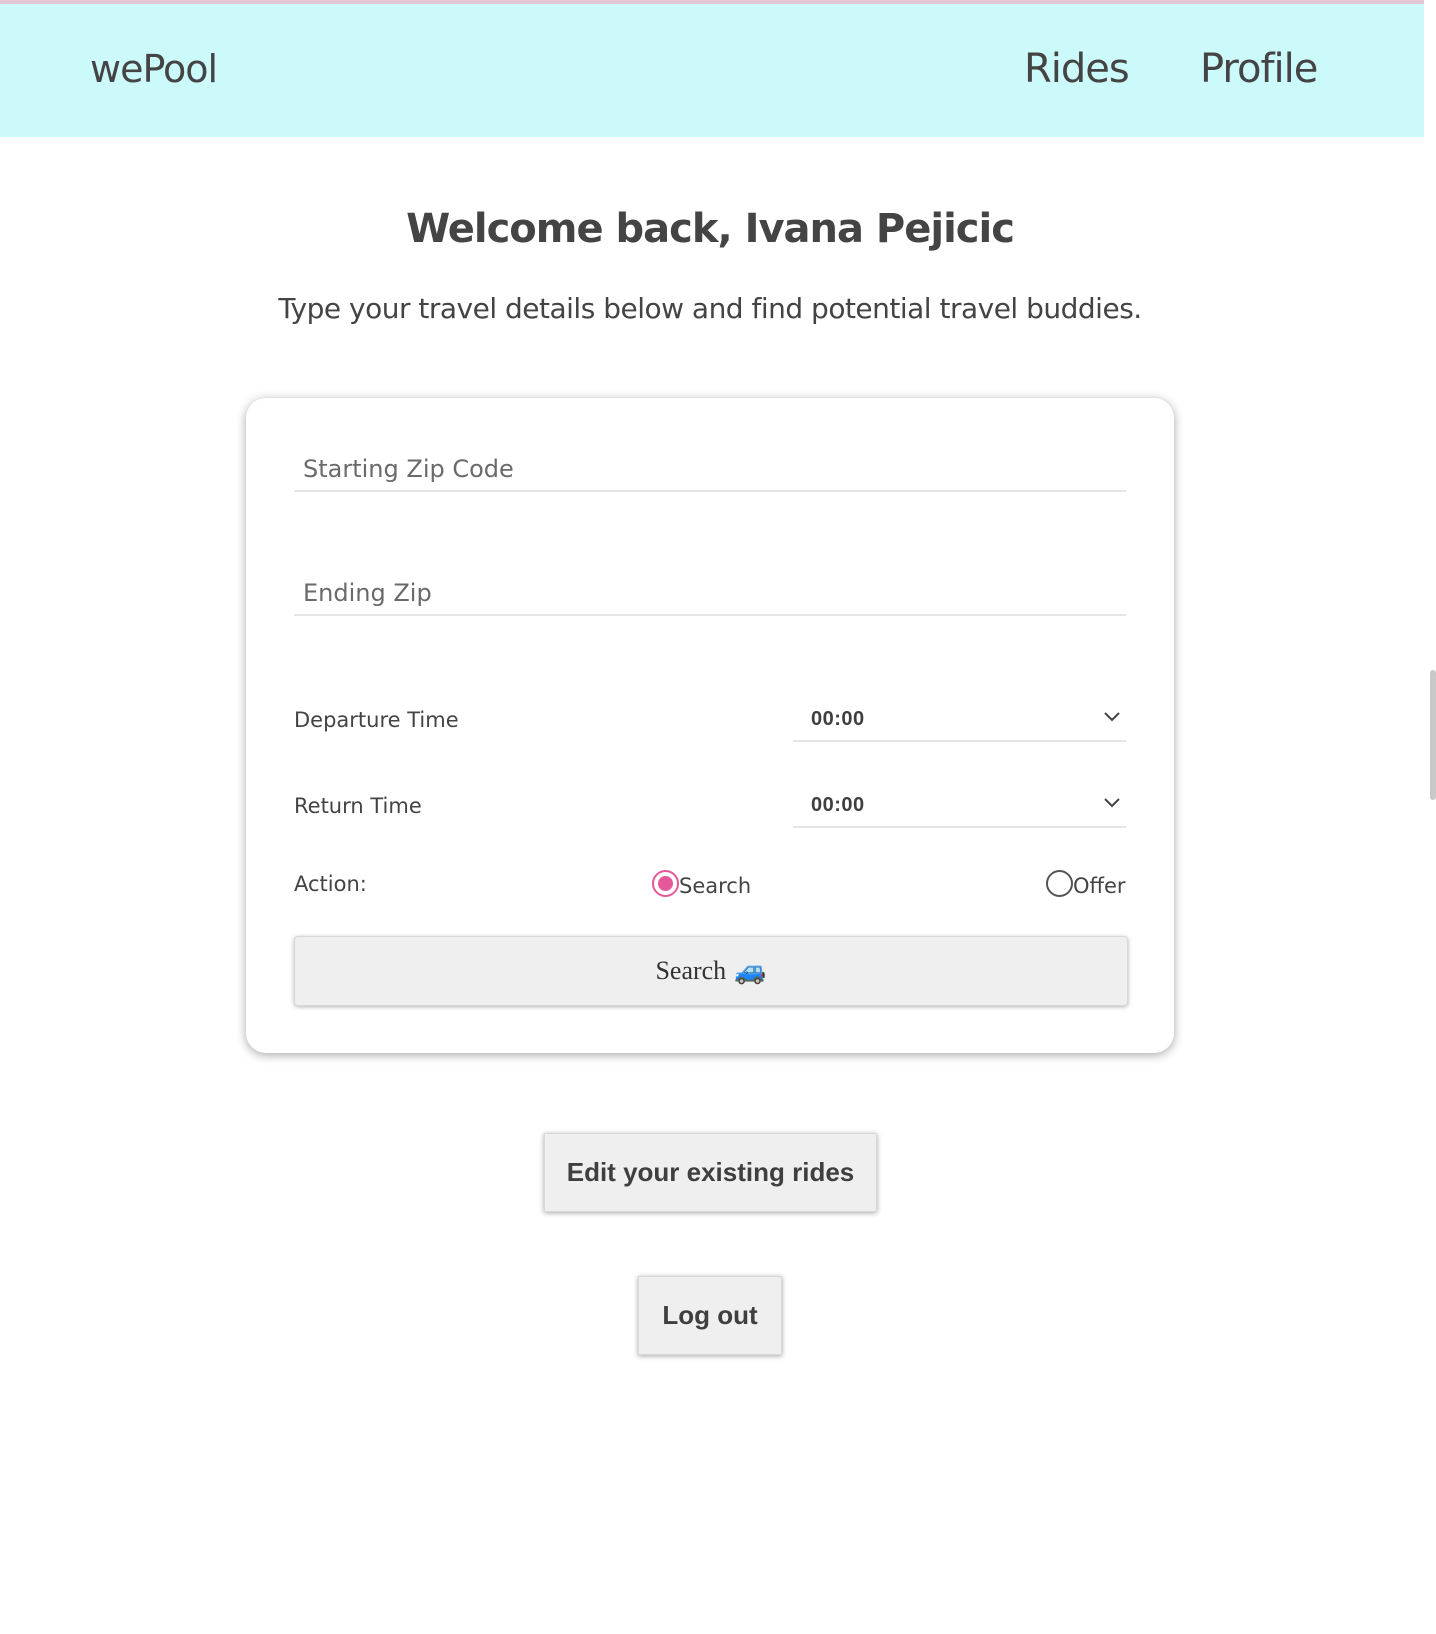 Image resolution: width=1436 pixels, height=1634 pixels. What do you see at coordinates (710, 229) in the screenshot?
I see `welcome-heading: Welcome back, Ivana Pejicic` at bounding box center [710, 229].